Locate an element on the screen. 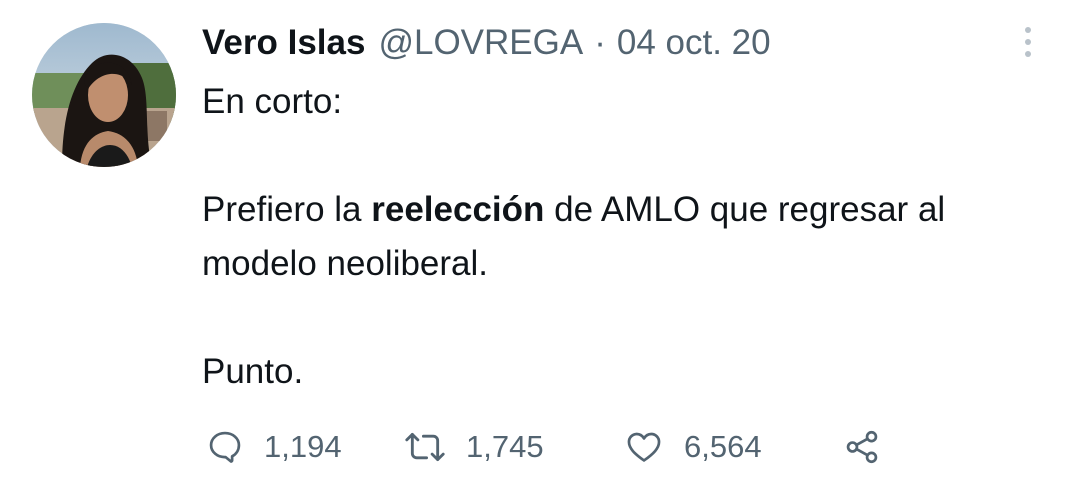  author-handle: @LOVREGA is located at coordinates (480, 43).